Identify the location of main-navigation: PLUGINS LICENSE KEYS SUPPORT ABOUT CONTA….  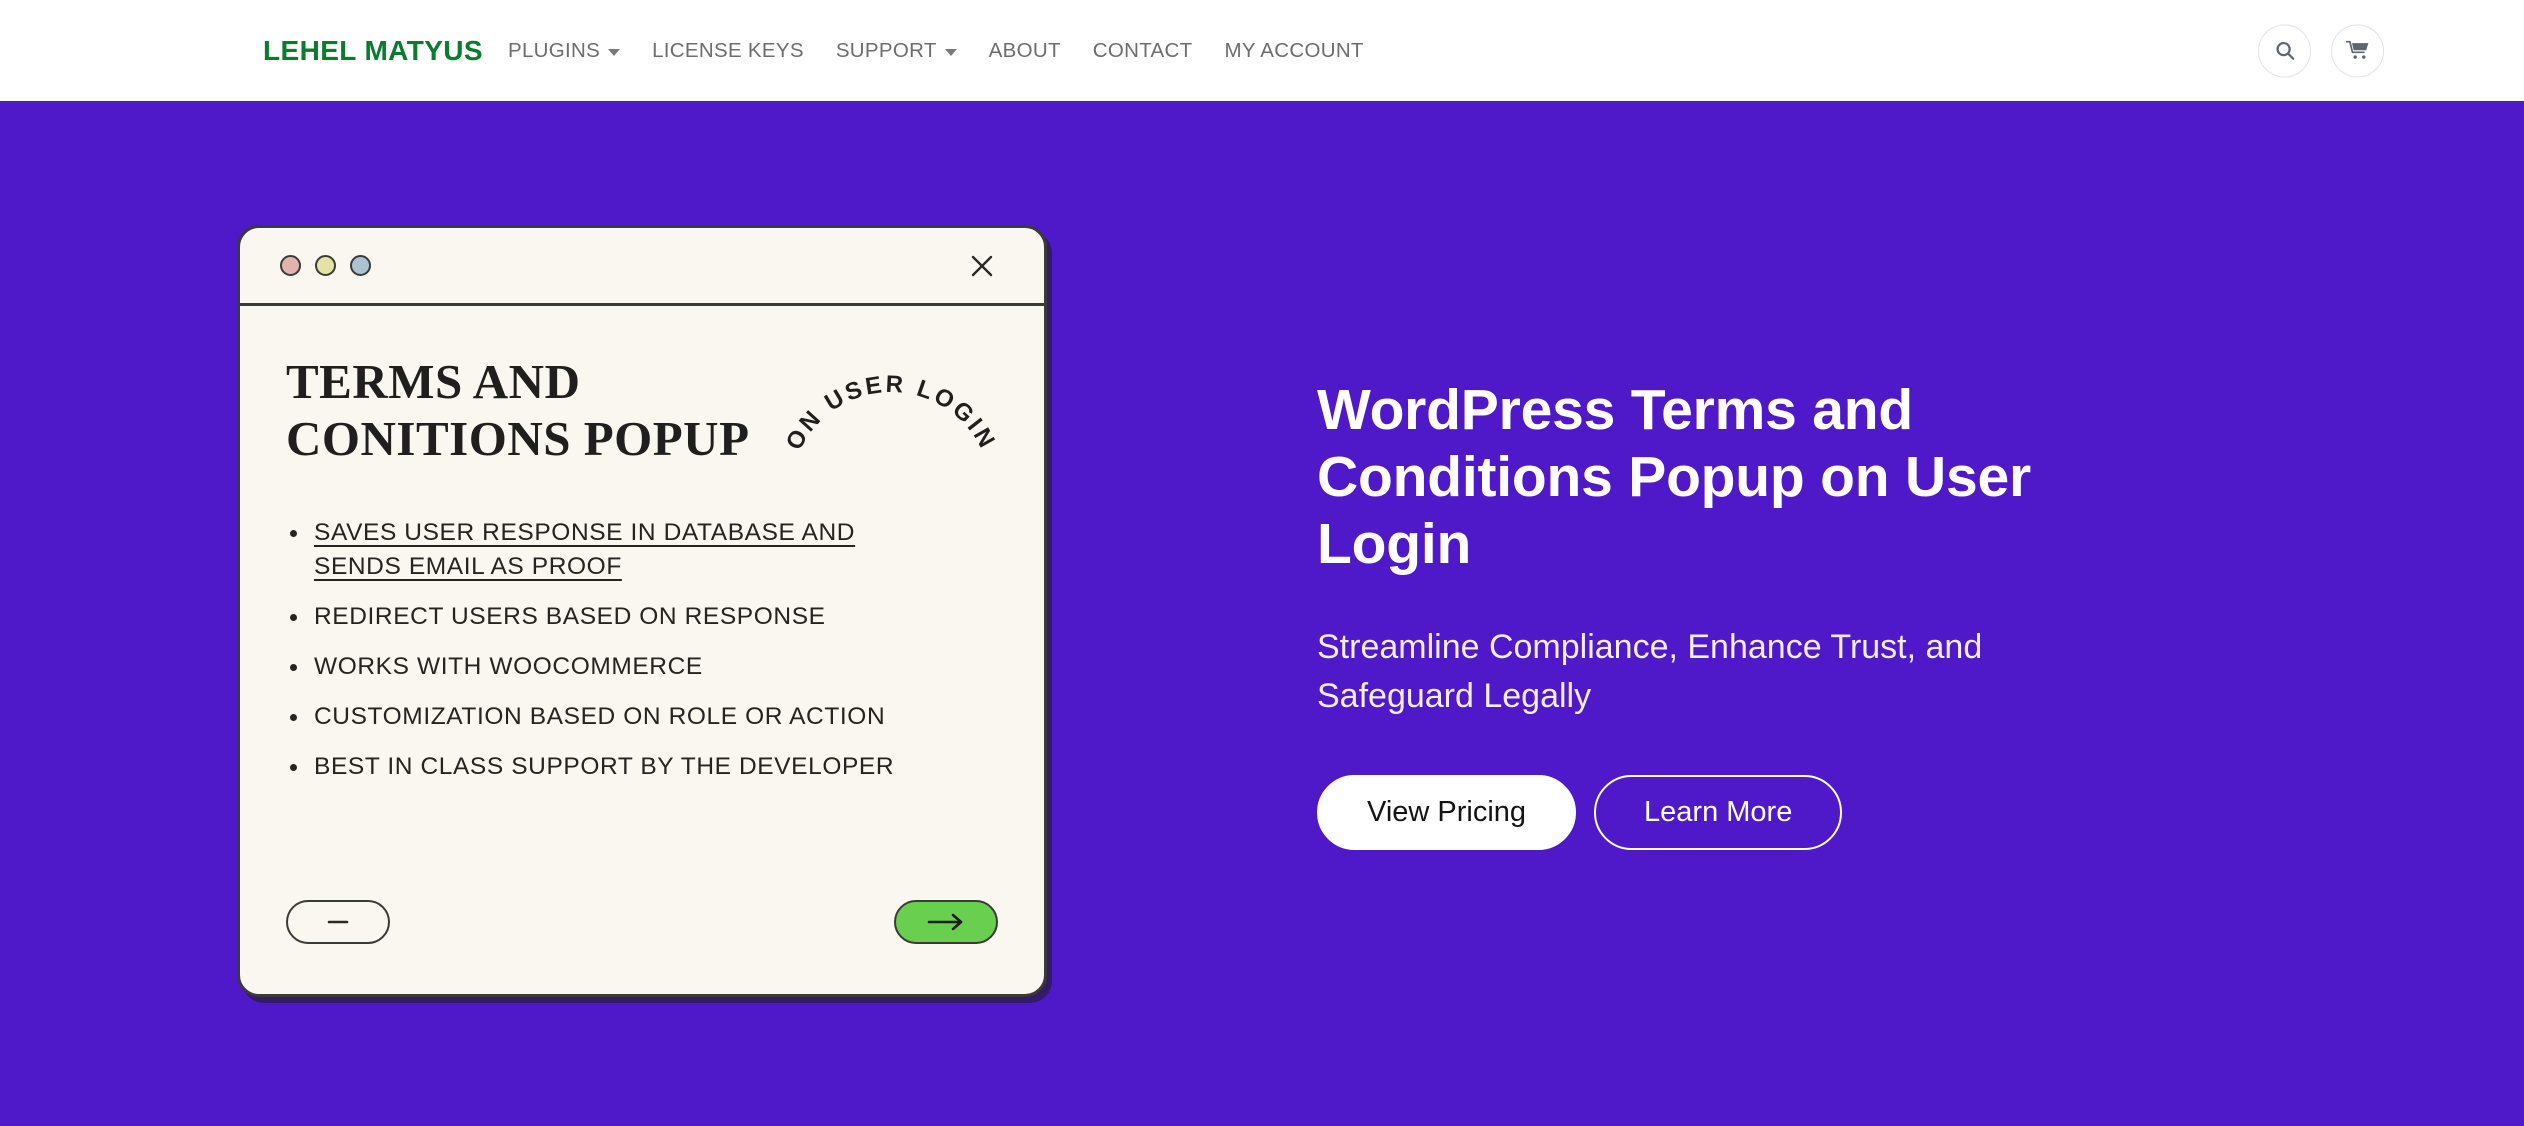
(944, 51).